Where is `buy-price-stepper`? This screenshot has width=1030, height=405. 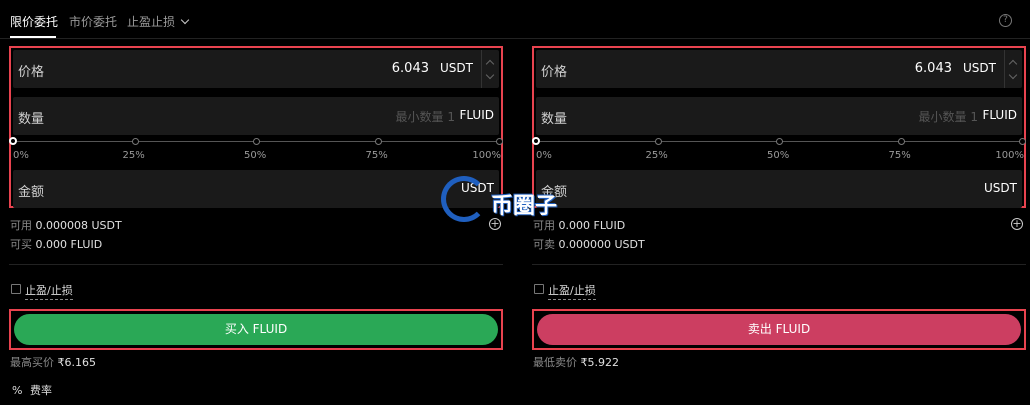
buy-price-stepper is located at coordinates (490, 69).